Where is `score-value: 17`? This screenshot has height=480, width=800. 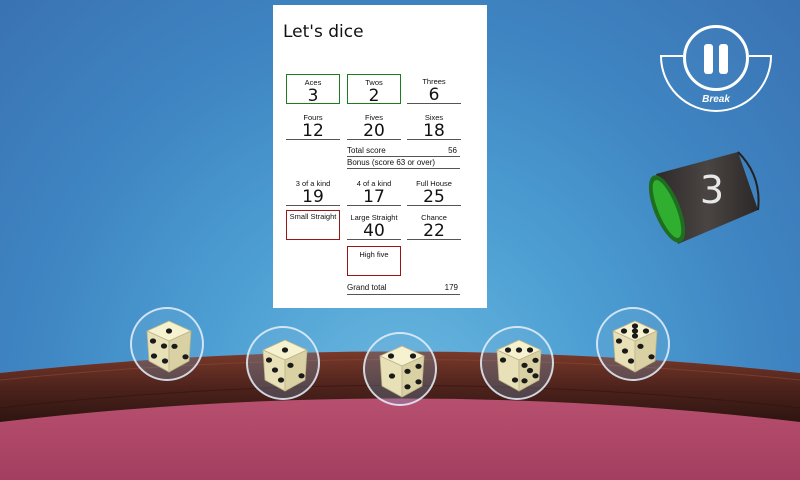 score-value: 17 is located at coordinates (374, 197).